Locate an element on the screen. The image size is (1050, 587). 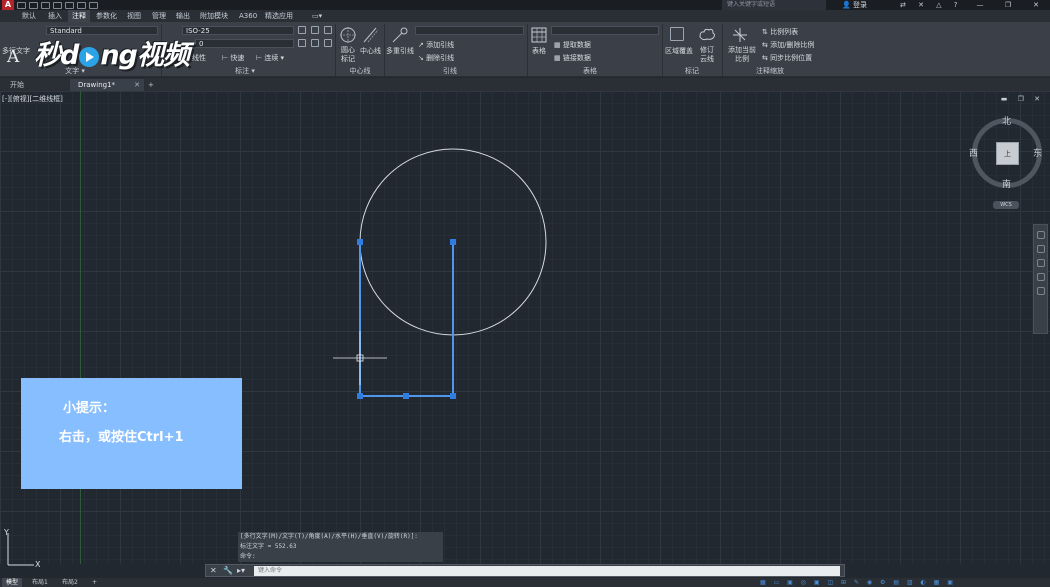
full-navigation-wheel-icon is located at coordinates (1040, 235).